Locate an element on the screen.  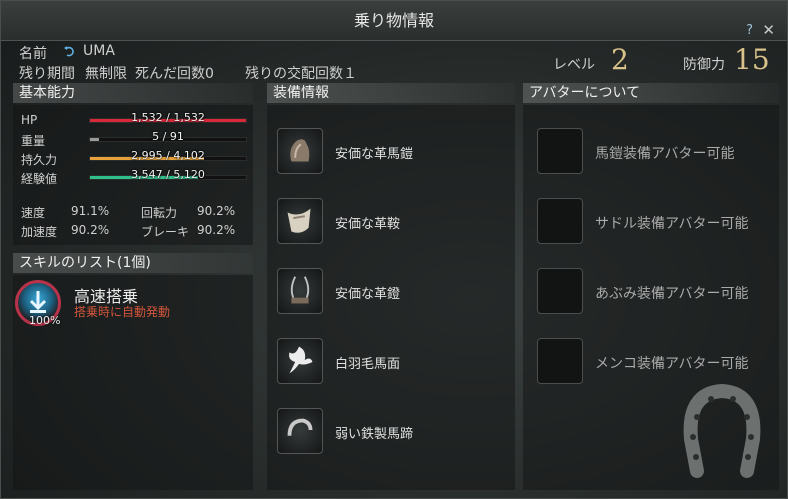
stirrup-slot is located at coordinates (300, 291).